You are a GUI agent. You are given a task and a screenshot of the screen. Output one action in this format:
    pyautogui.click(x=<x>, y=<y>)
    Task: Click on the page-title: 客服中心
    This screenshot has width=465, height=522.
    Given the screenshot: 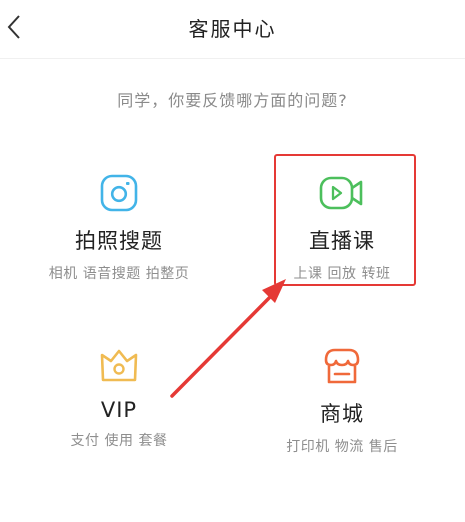 What is the action you would take?
    pyautogui.click(x=232, y=29)
    